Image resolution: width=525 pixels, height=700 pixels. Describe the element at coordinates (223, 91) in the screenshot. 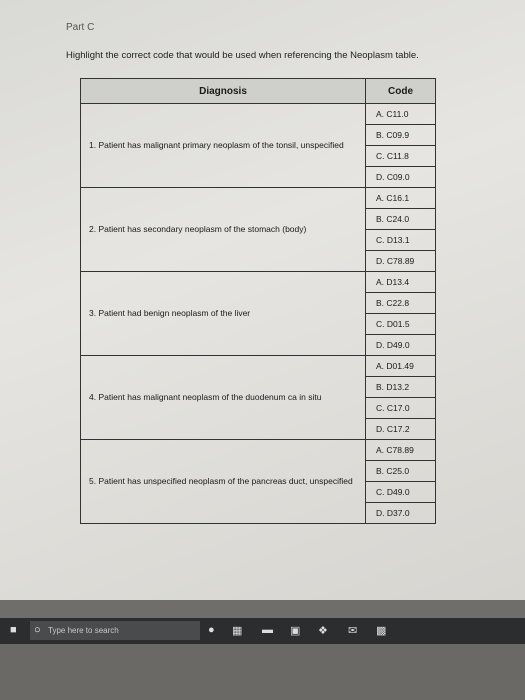

I see `diagnosis-header: Diagnosis` at that location.